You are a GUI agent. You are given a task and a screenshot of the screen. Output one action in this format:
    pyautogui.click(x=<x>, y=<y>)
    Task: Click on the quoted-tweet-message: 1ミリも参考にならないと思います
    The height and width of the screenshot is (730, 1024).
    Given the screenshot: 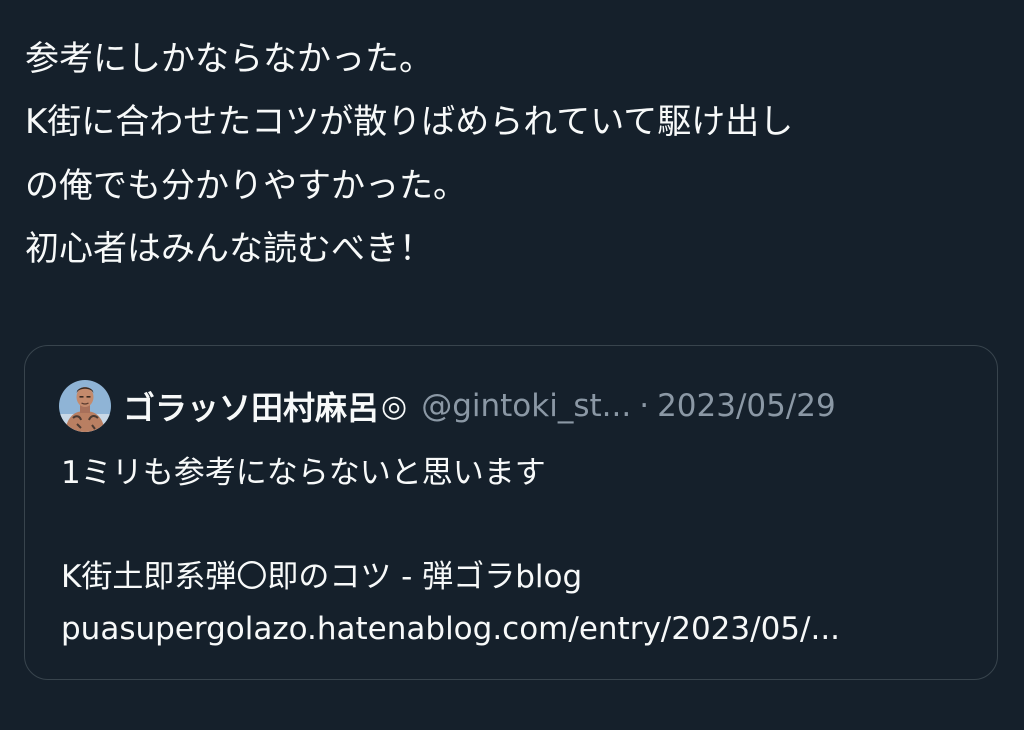 What is the action you would take?
    pyautogui.click(x=303, y=473)
    